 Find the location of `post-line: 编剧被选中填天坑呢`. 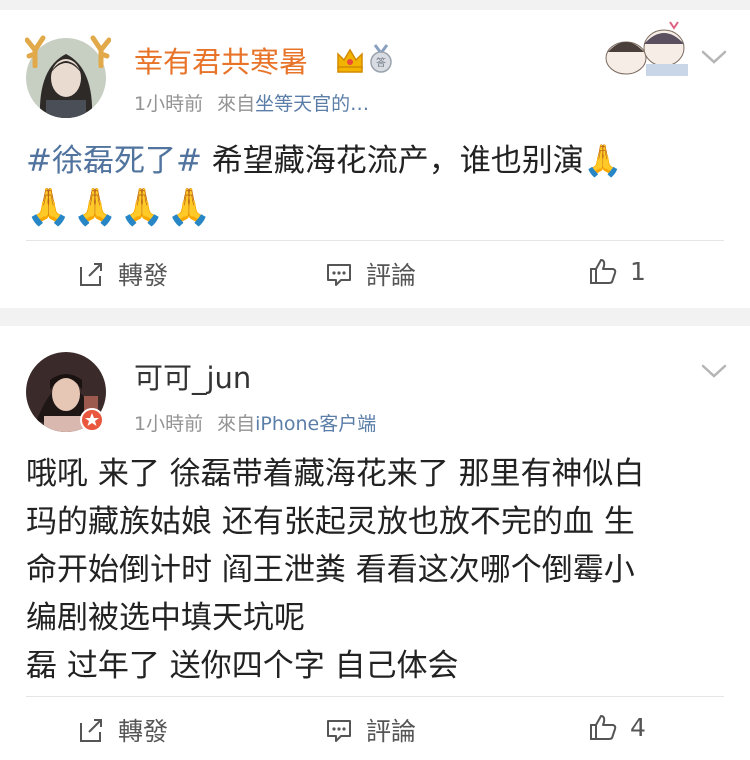

post-line: 编剧被选中填天坑呢 is located at coordinates (165, 618).